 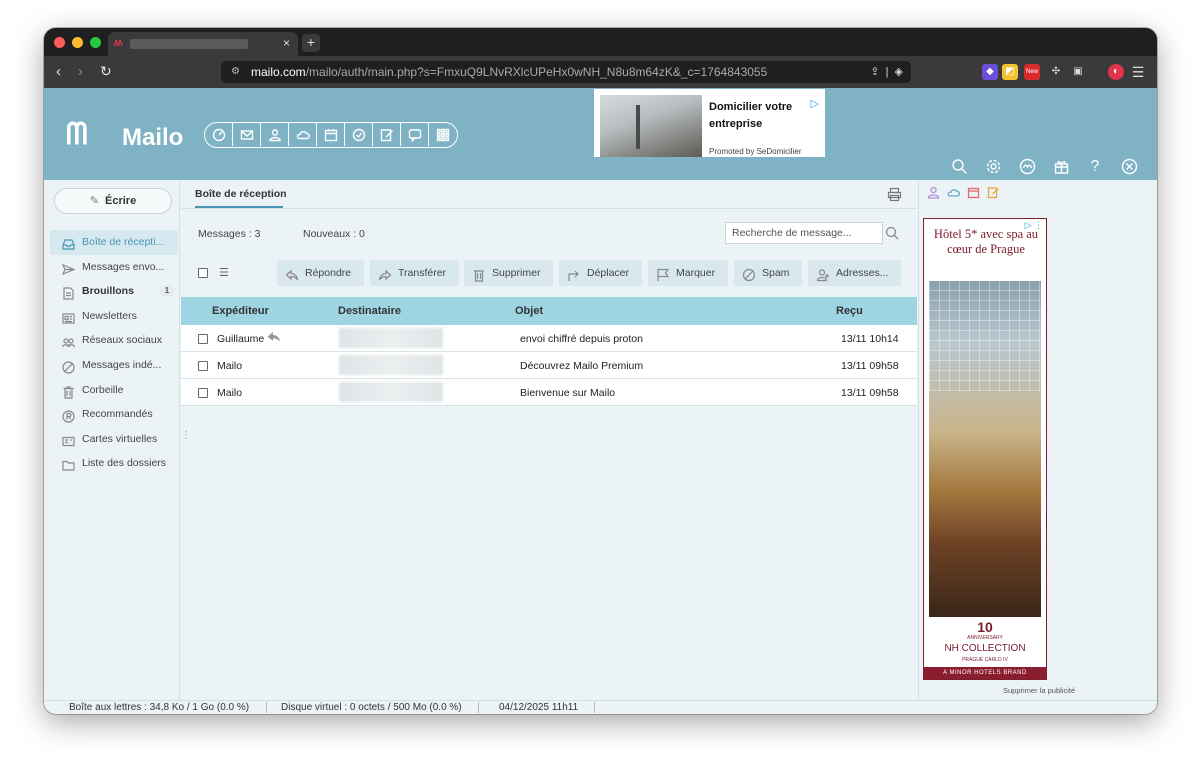 I want to click on forward-label: Transférer, so click(x=422, y=273).